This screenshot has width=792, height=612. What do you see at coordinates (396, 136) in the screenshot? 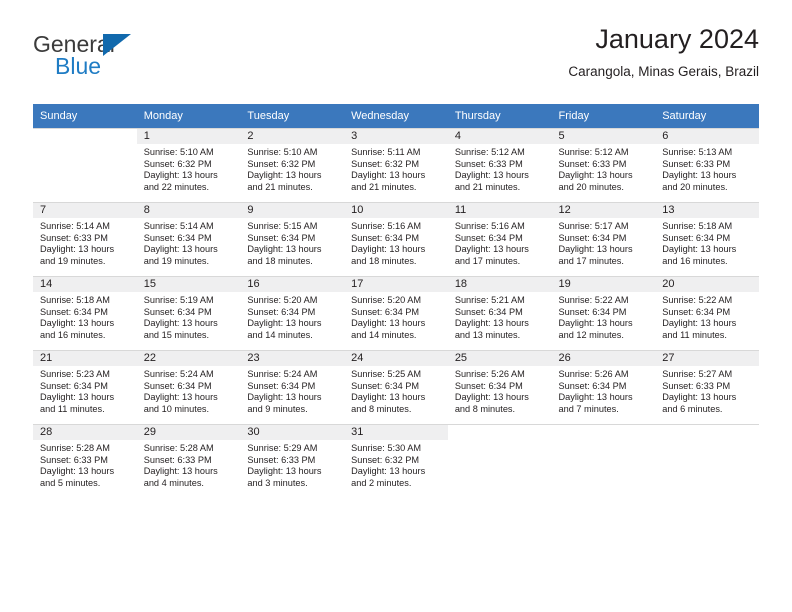
I see `day-number: 3` at bounding box center [396, 136].